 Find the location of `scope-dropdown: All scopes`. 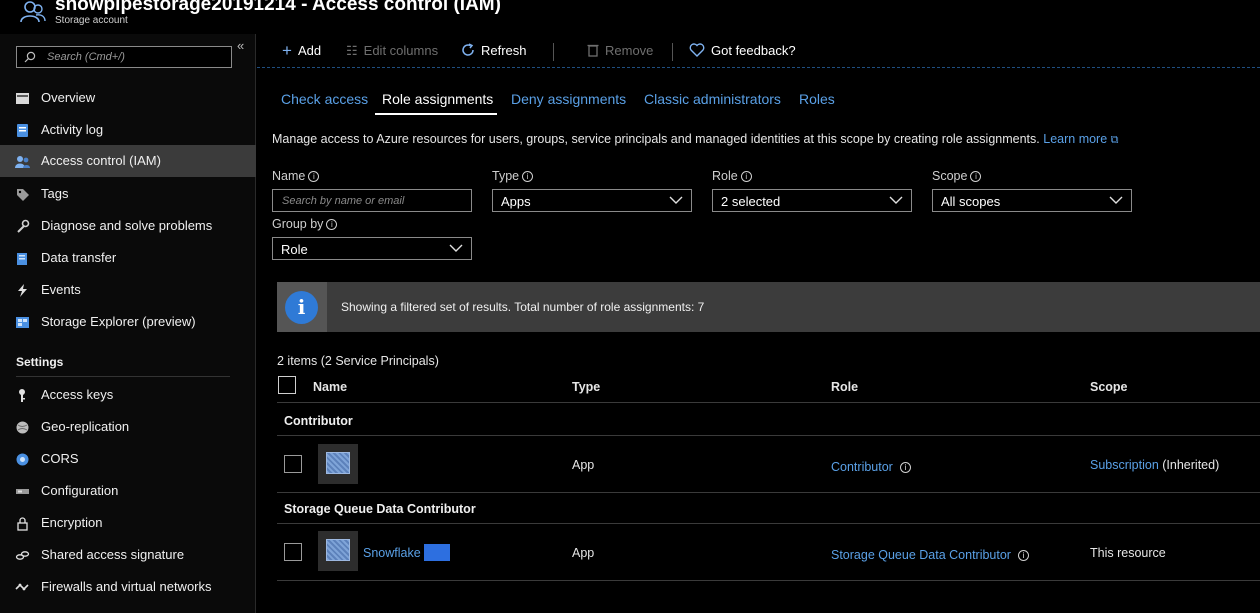

scope-dropdown: All scopes is located at coordinates (1032, 200).